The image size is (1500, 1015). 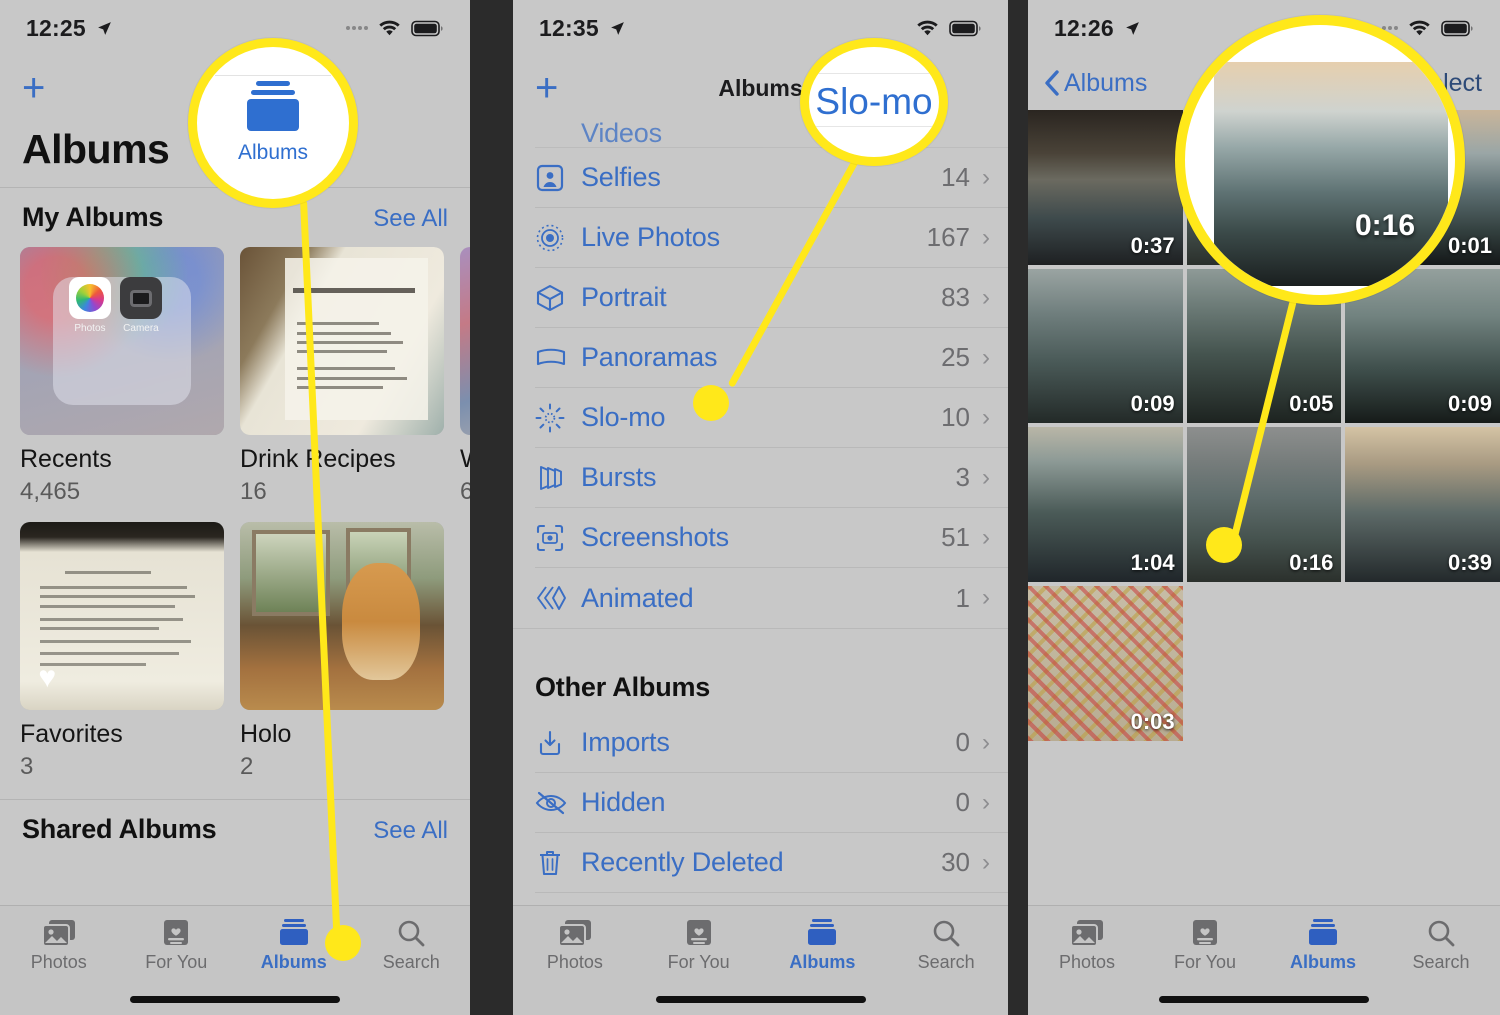 What do you see at coordinates (122, 376) in the screenshot?
I see `album-card-recents: Photos Camera Recents 4,465` at bounding box center [122, 376].